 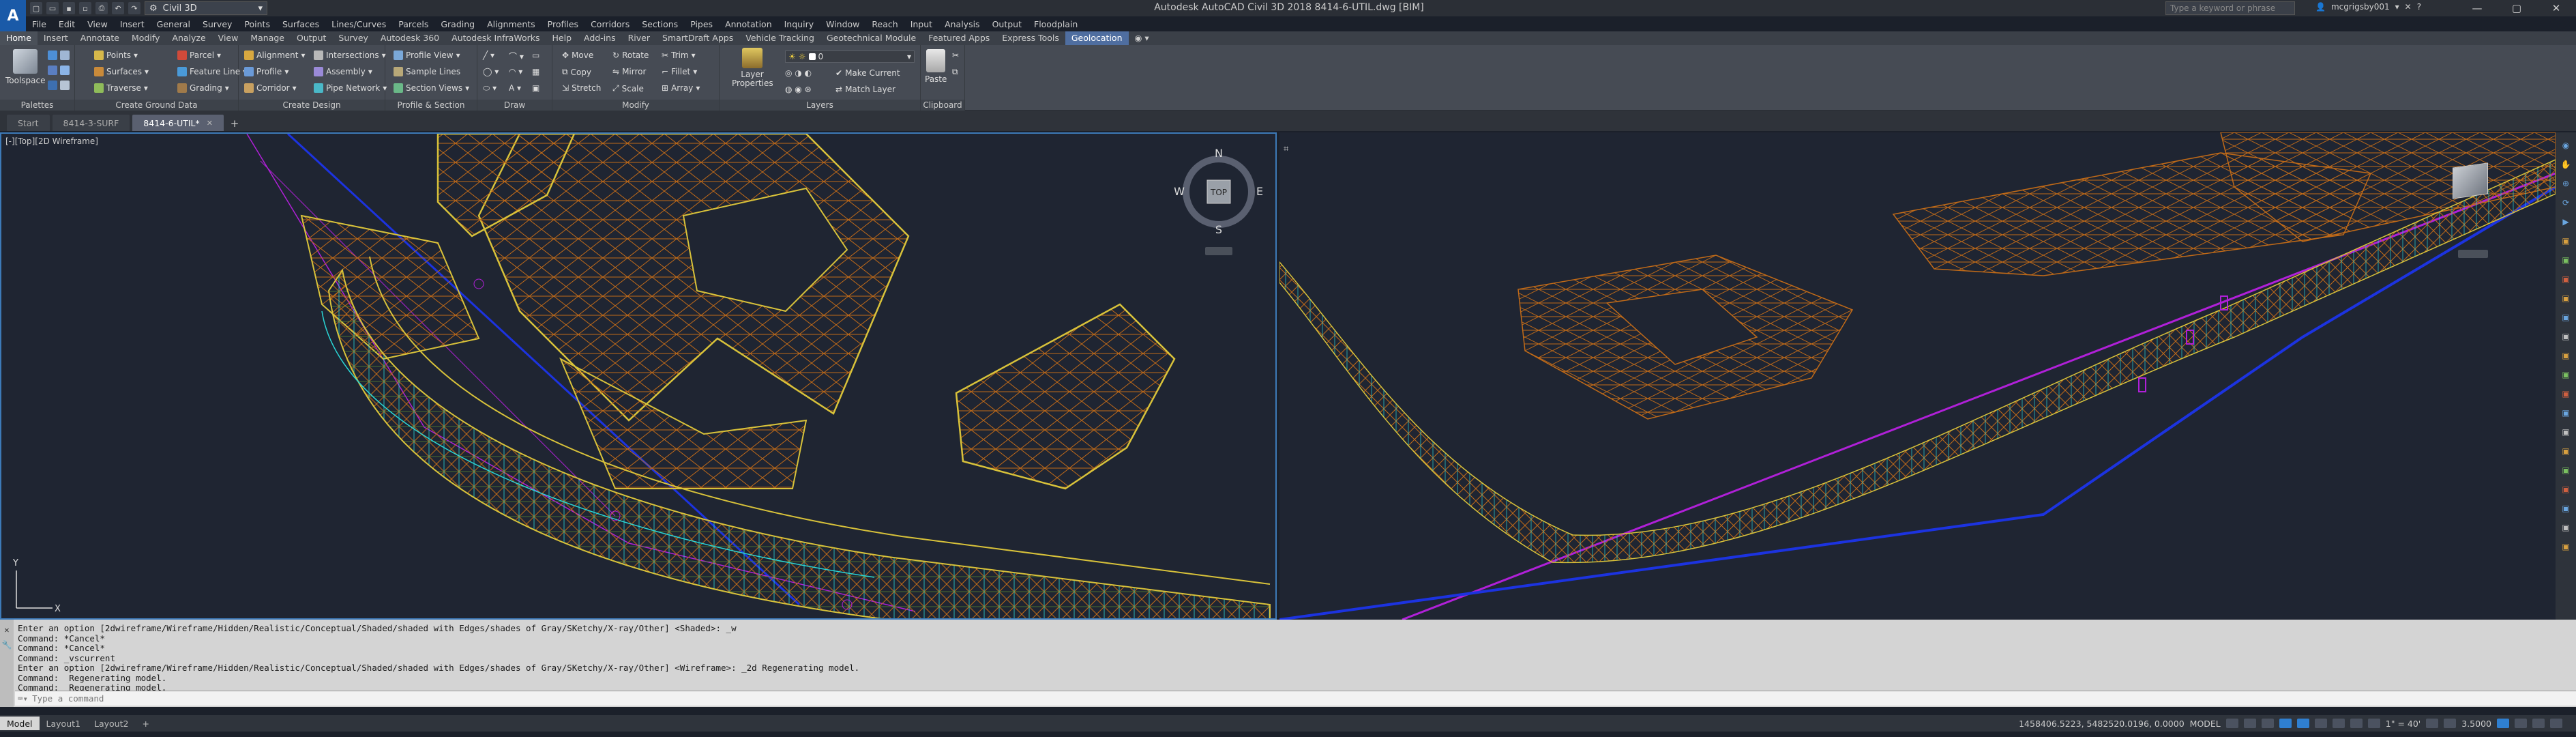 I want to click on exchange-icon: ✕, so click(x=2408, y=7).